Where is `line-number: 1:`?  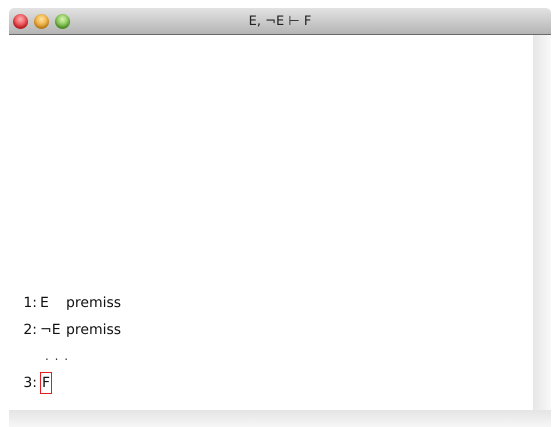
line-number: 1: is located at coordinates (29, 303).